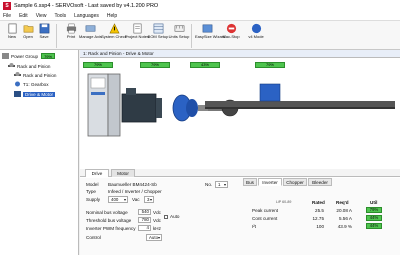  I want to click on units-icon, so click(179, 28).